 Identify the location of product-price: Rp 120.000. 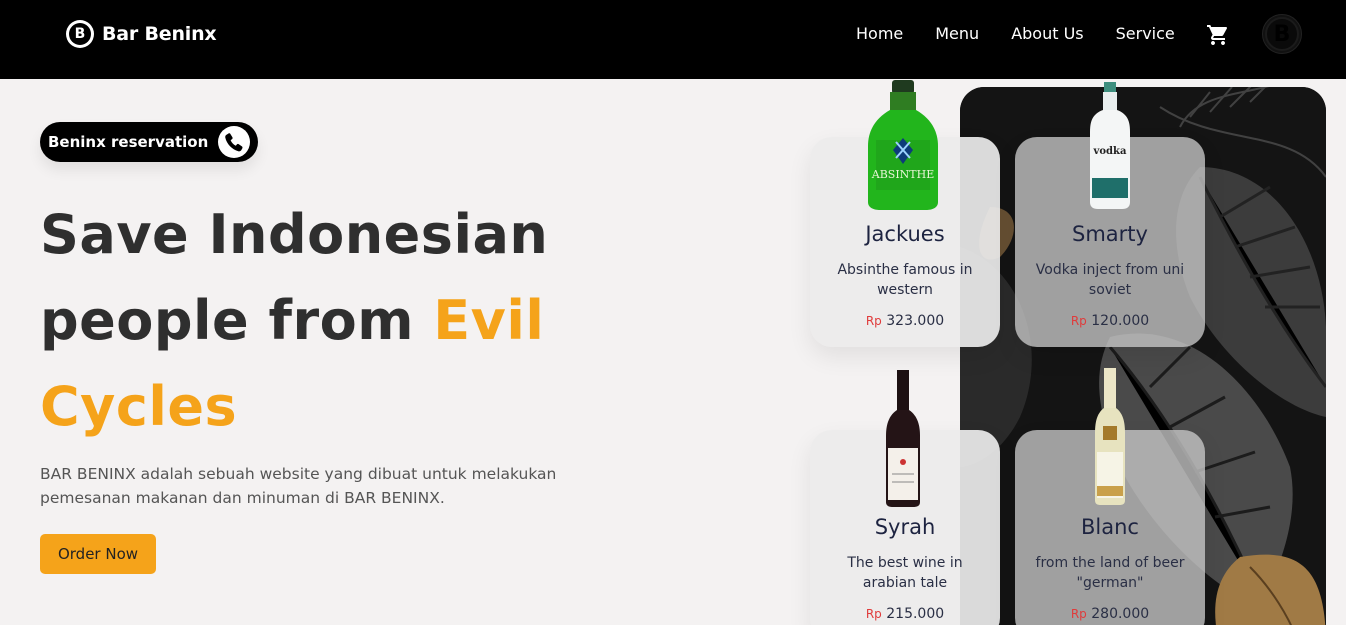
(1110, 321).